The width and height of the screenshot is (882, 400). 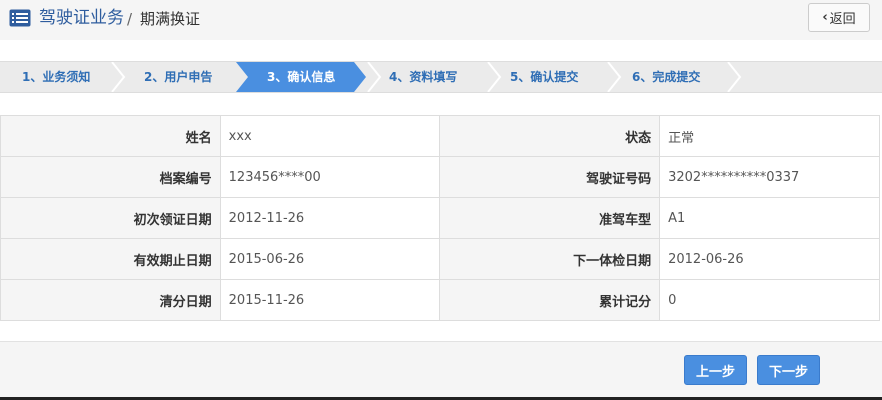 What do you see at coordinates (81, 18) in the screenshot?
I see `page-title: 驾驶证业务` at bounding box center [81, 18].